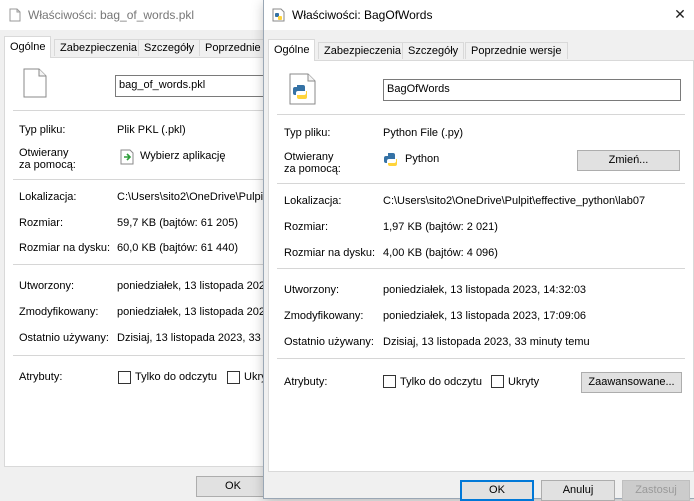 This screenshot has height=501, width=694. What do you see at coordinates (200, 86) in the screenshot?
I see `back-file-name-field: bag_of_words.pkl` at bounding box center [200, 86].